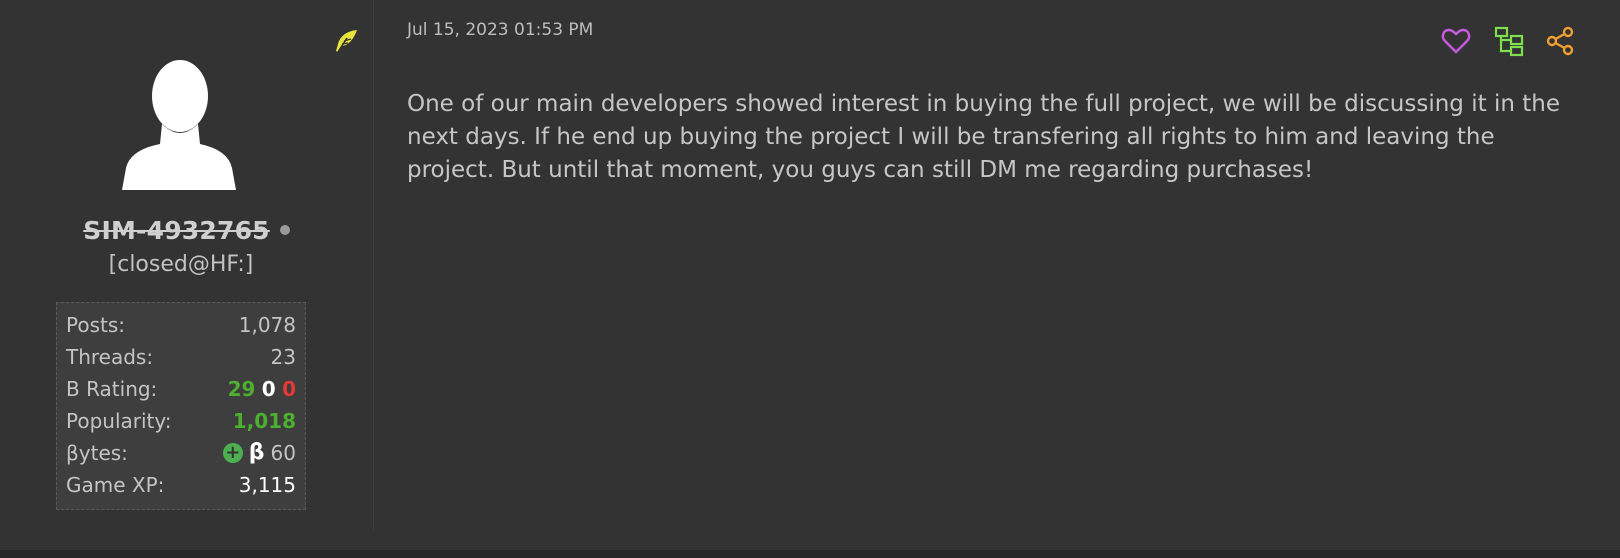 Image resolution: width=1620 pixels, height=558 pixels. I want to click on post-actions, so click(1515, 43).